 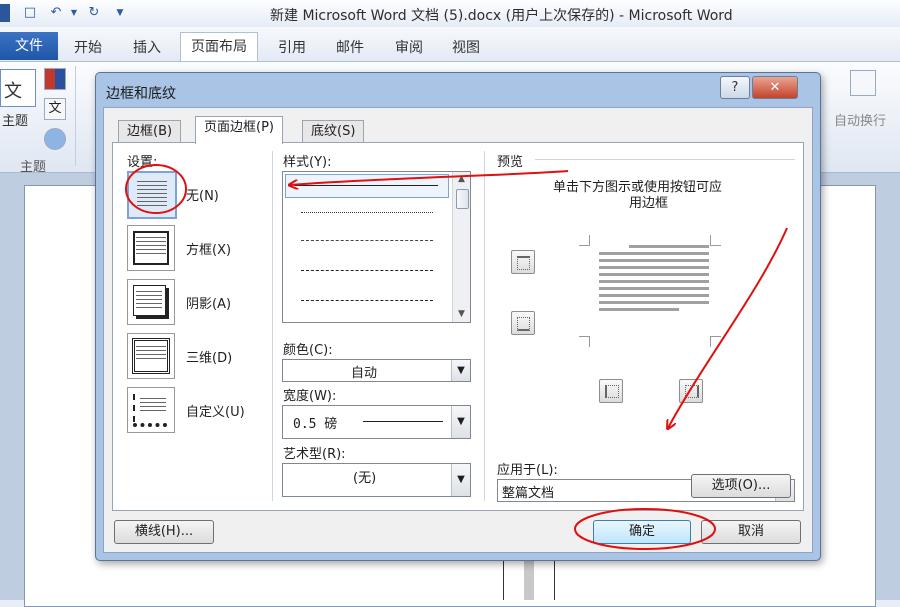 What do you see at coordinates (728, 327) in the screenshot?
I see `annotation-arrow-apply` at bounding box center [728, 327].